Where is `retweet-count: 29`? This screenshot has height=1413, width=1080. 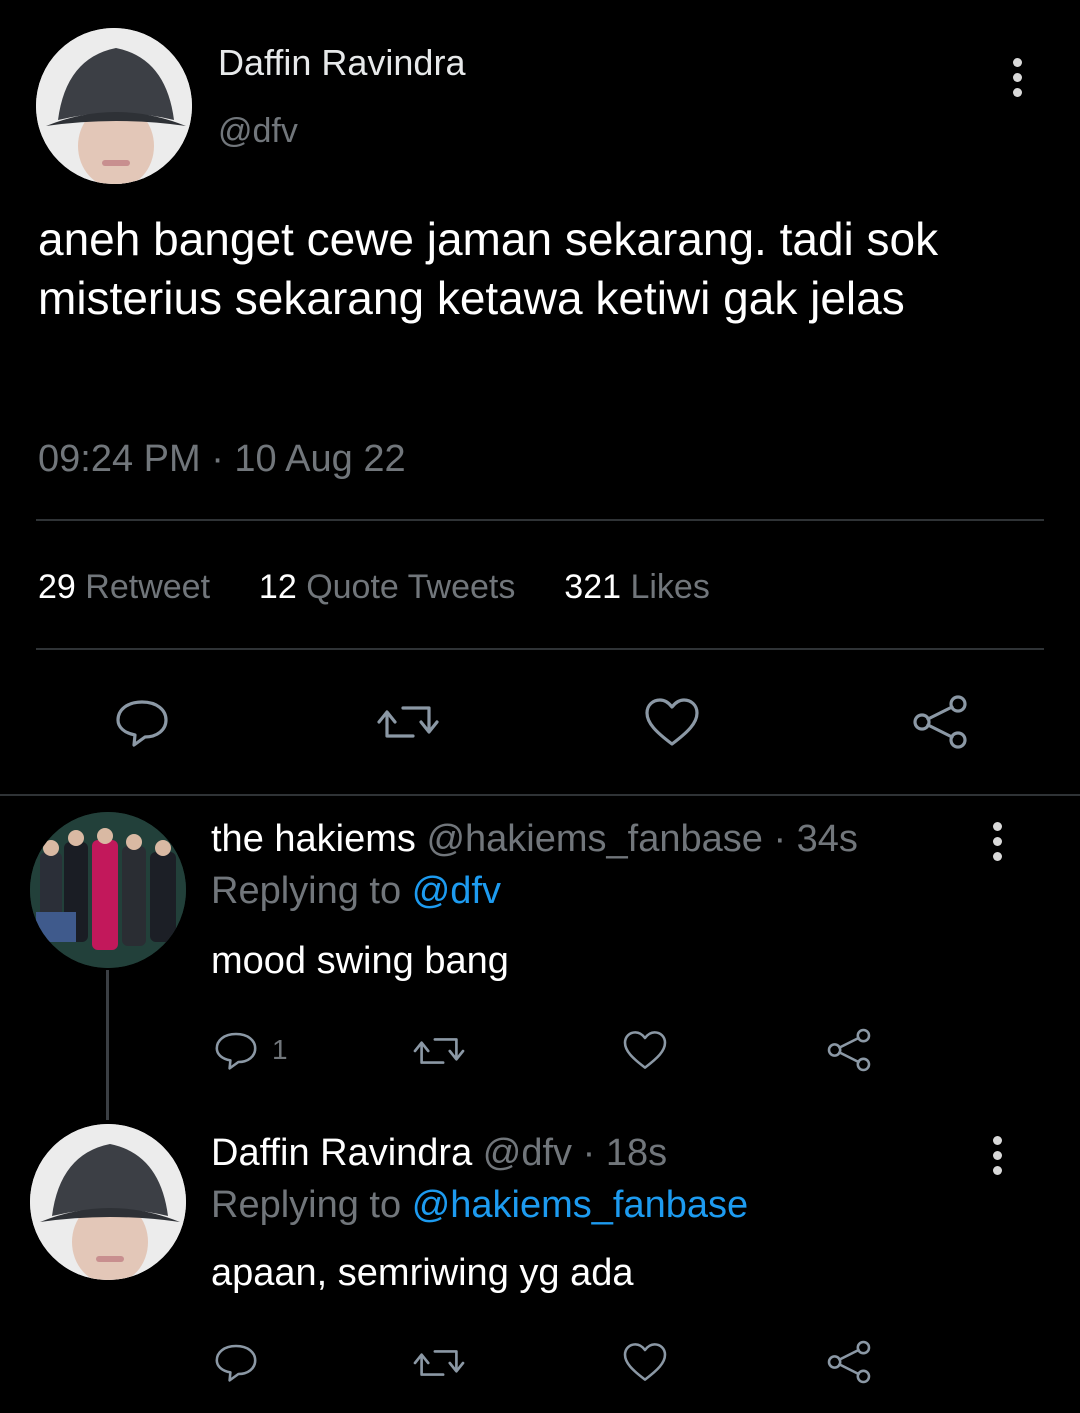 retweet-count: 29 is located at coordinates (57, 587).